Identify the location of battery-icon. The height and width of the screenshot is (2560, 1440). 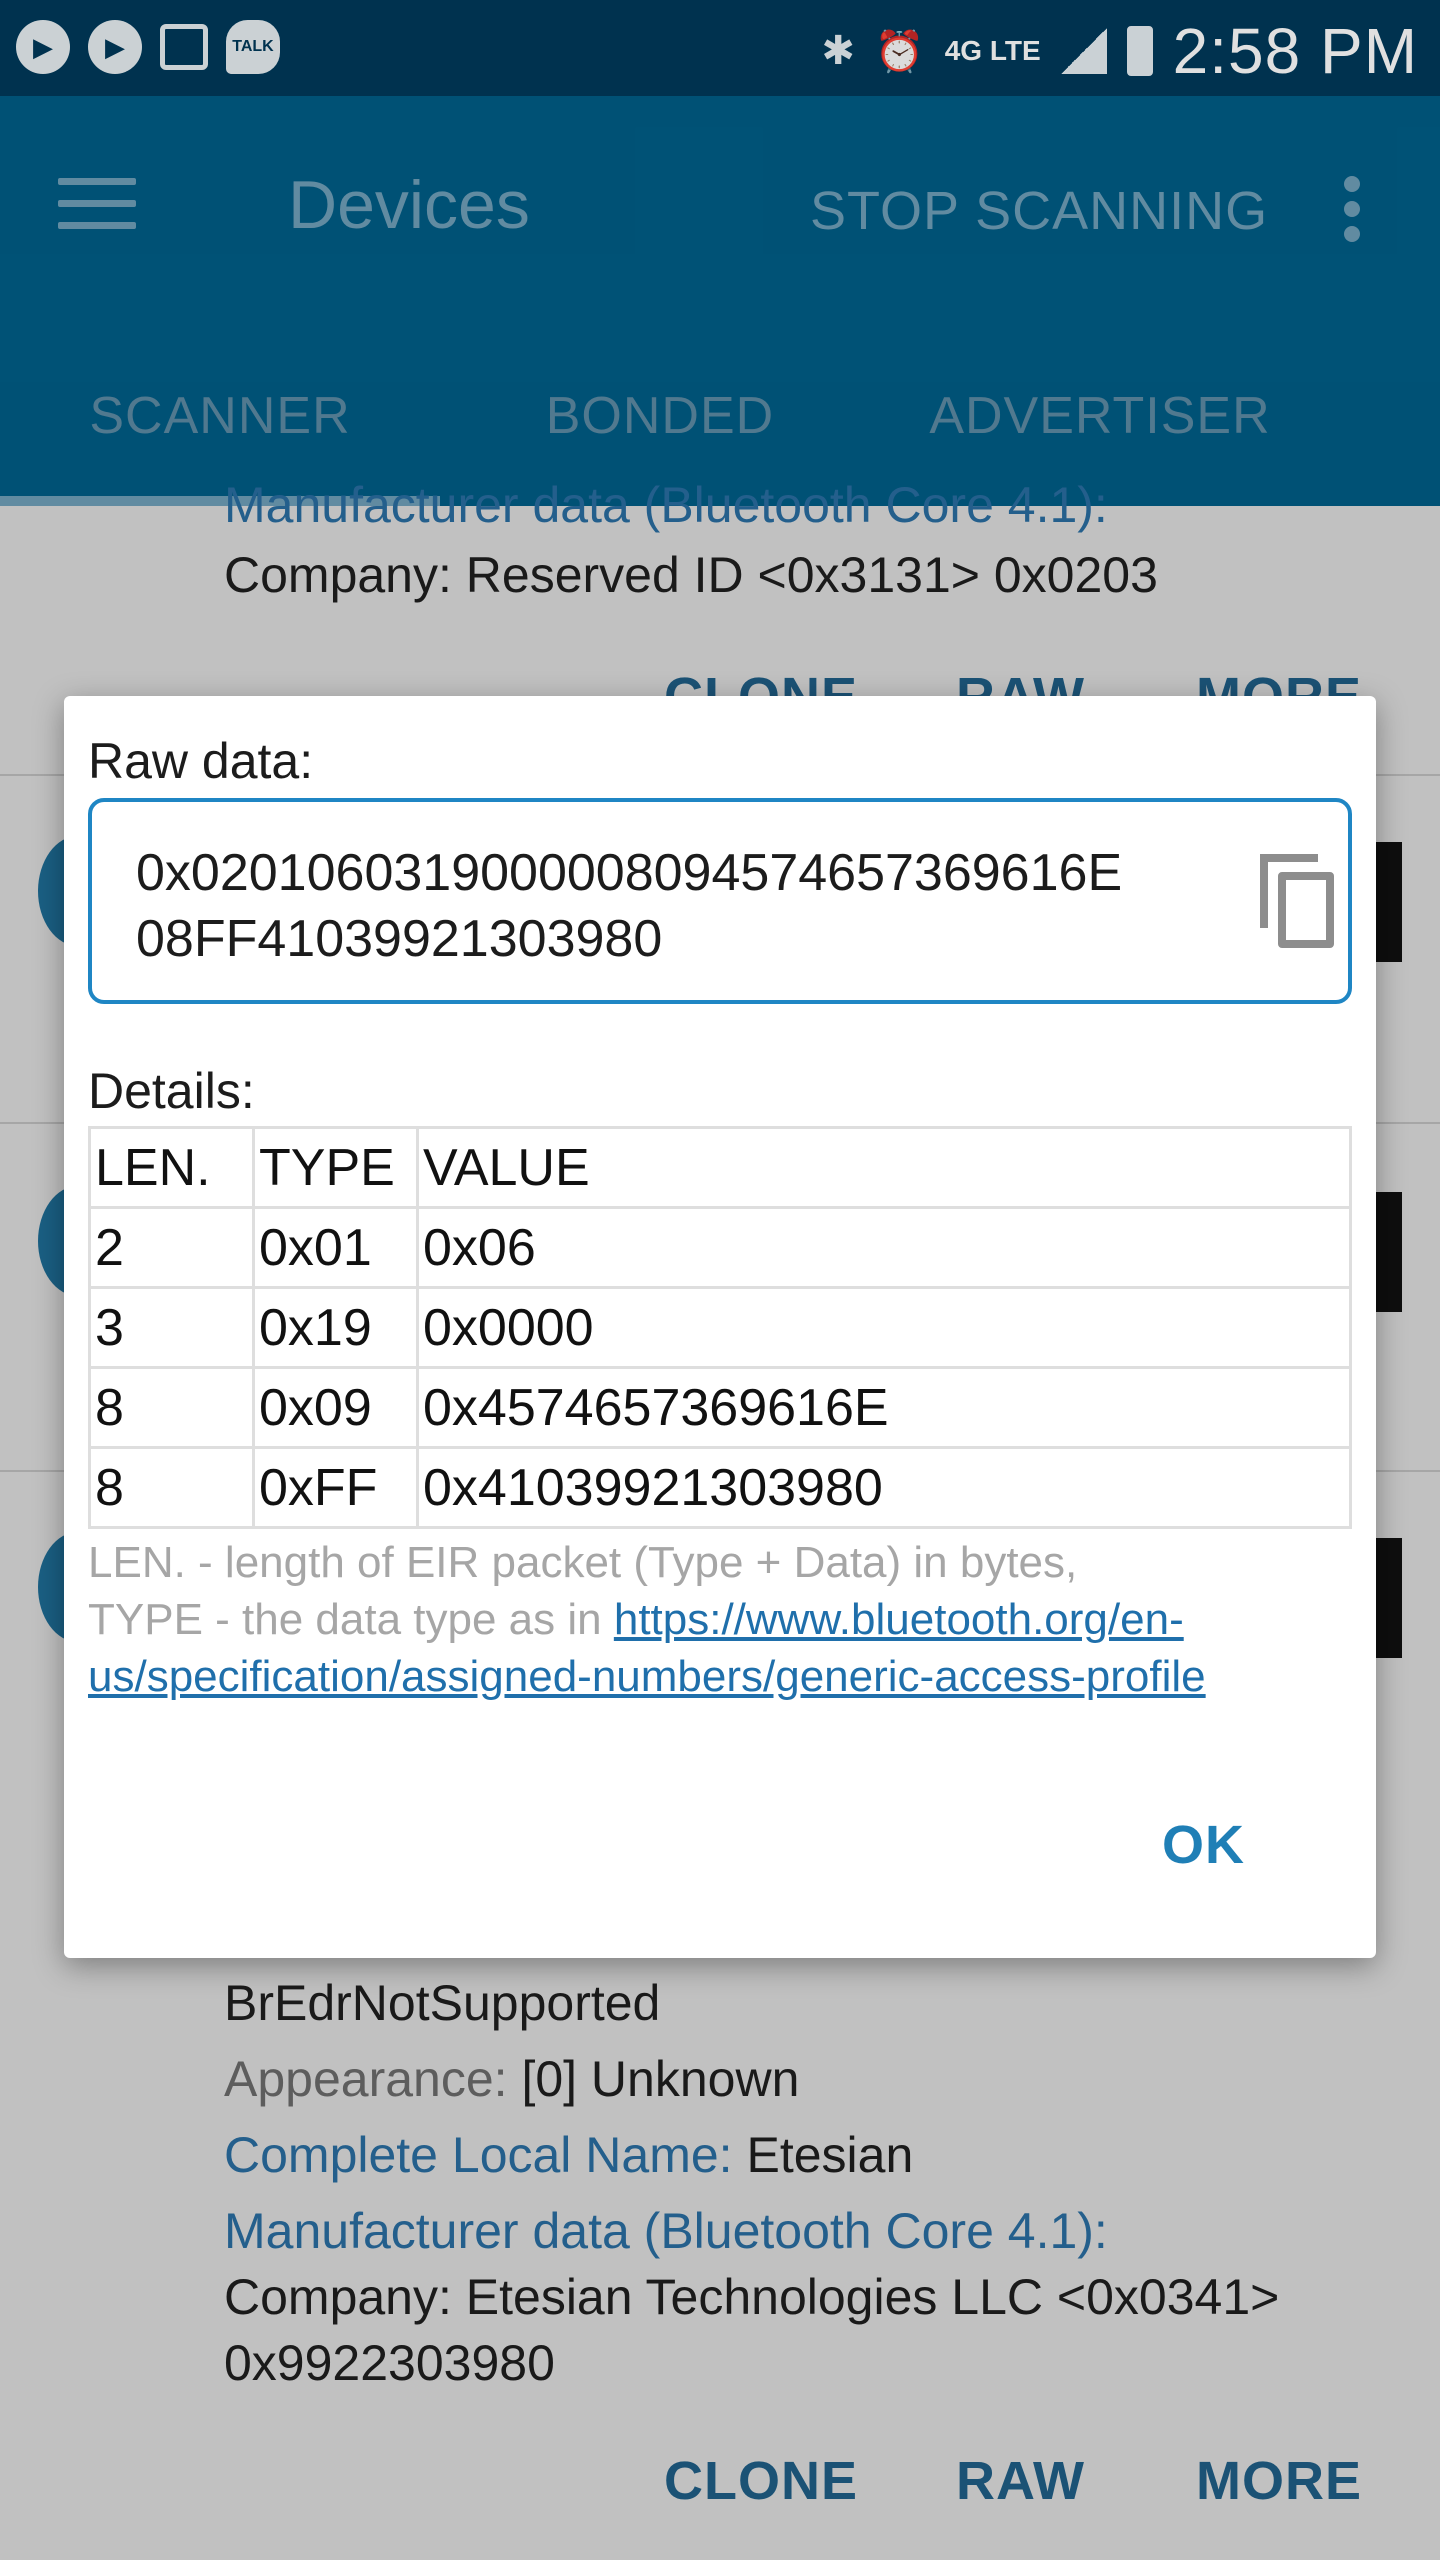
(1139, 51).